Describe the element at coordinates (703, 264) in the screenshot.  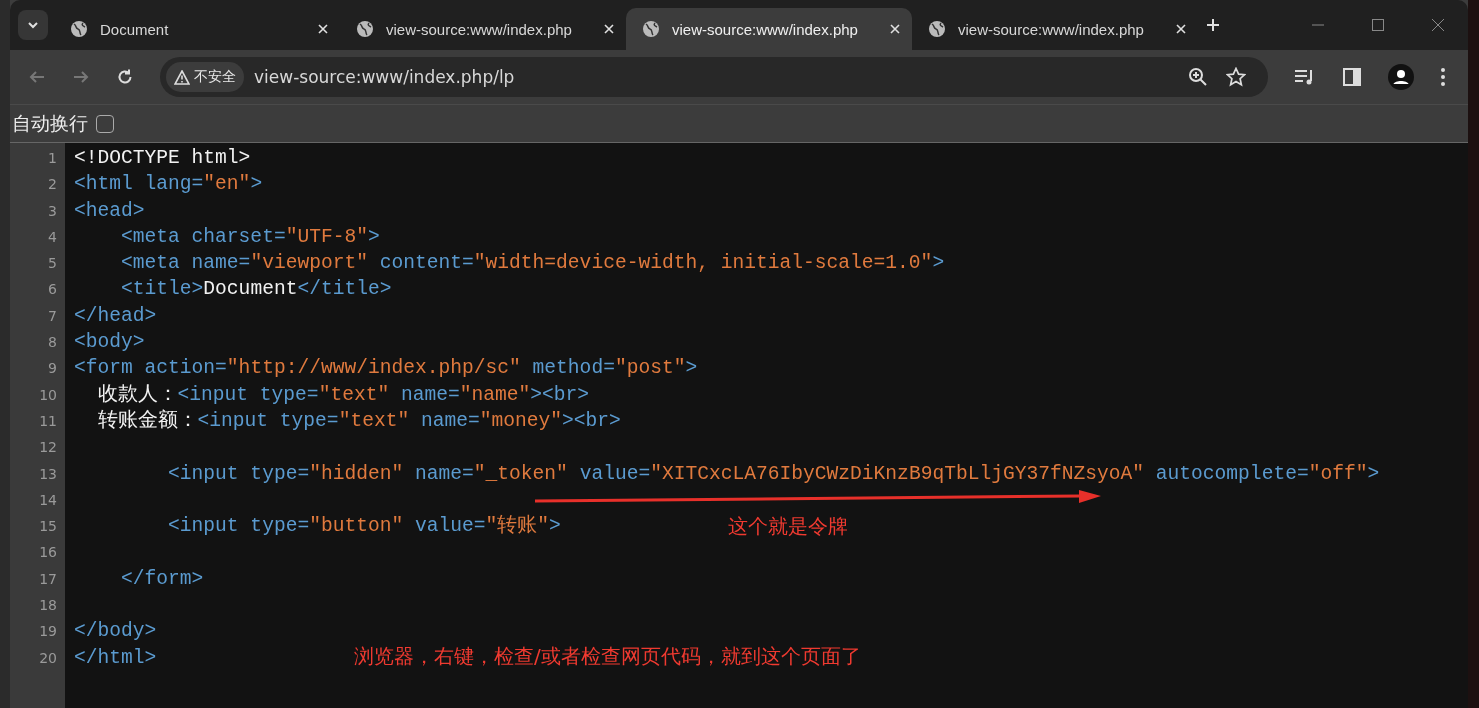
I see `code-text: "width=device-width, initial-scale=1.0"` at that location.